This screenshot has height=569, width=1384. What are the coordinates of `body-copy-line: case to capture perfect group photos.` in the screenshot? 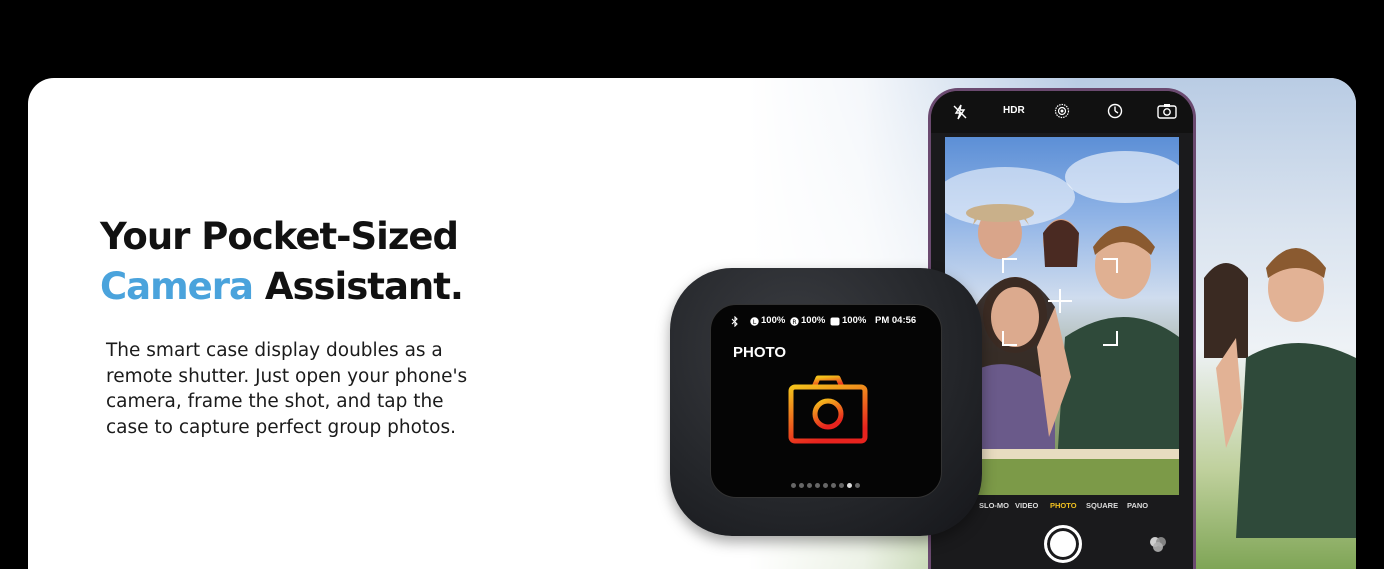 It's located at (281, 427).